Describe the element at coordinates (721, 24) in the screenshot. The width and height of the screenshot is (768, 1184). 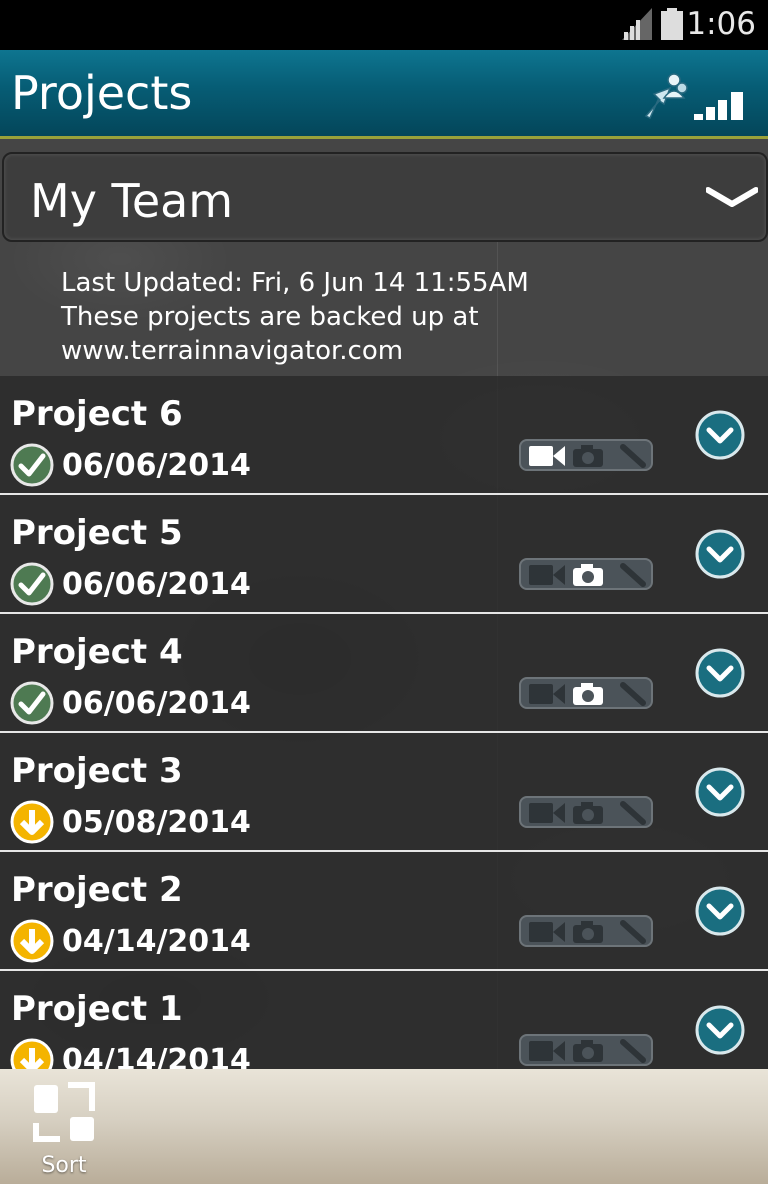
I see `clock: 1:06` at that location.